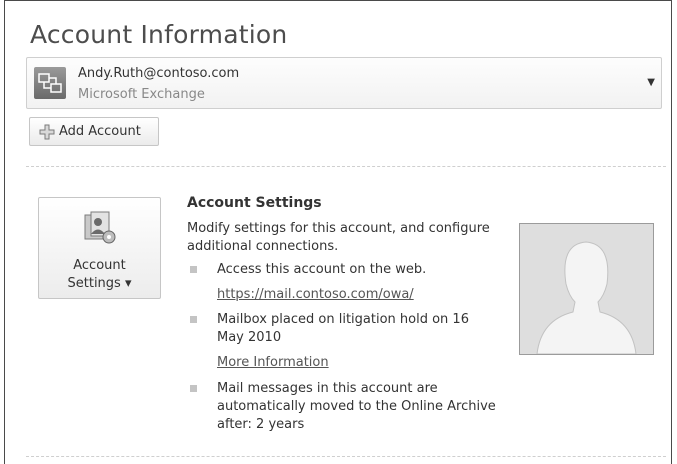 Image resolution: width=677 pixels, height=464 pixels. Describe the element at coordinates (651, 82) in the screenshot. I see `chevron-down-icon: ▼` at that location.